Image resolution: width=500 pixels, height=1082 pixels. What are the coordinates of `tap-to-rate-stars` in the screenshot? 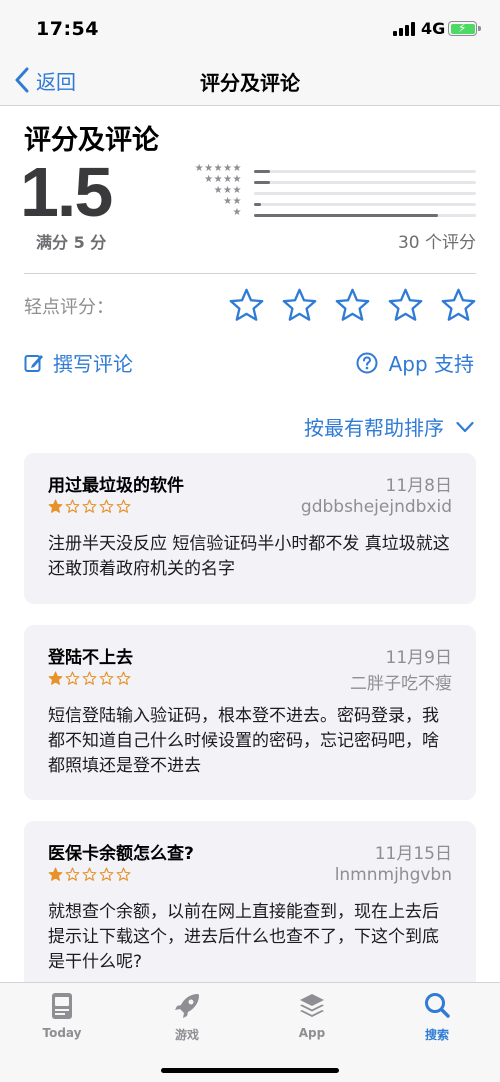 It's located at (352, 305).